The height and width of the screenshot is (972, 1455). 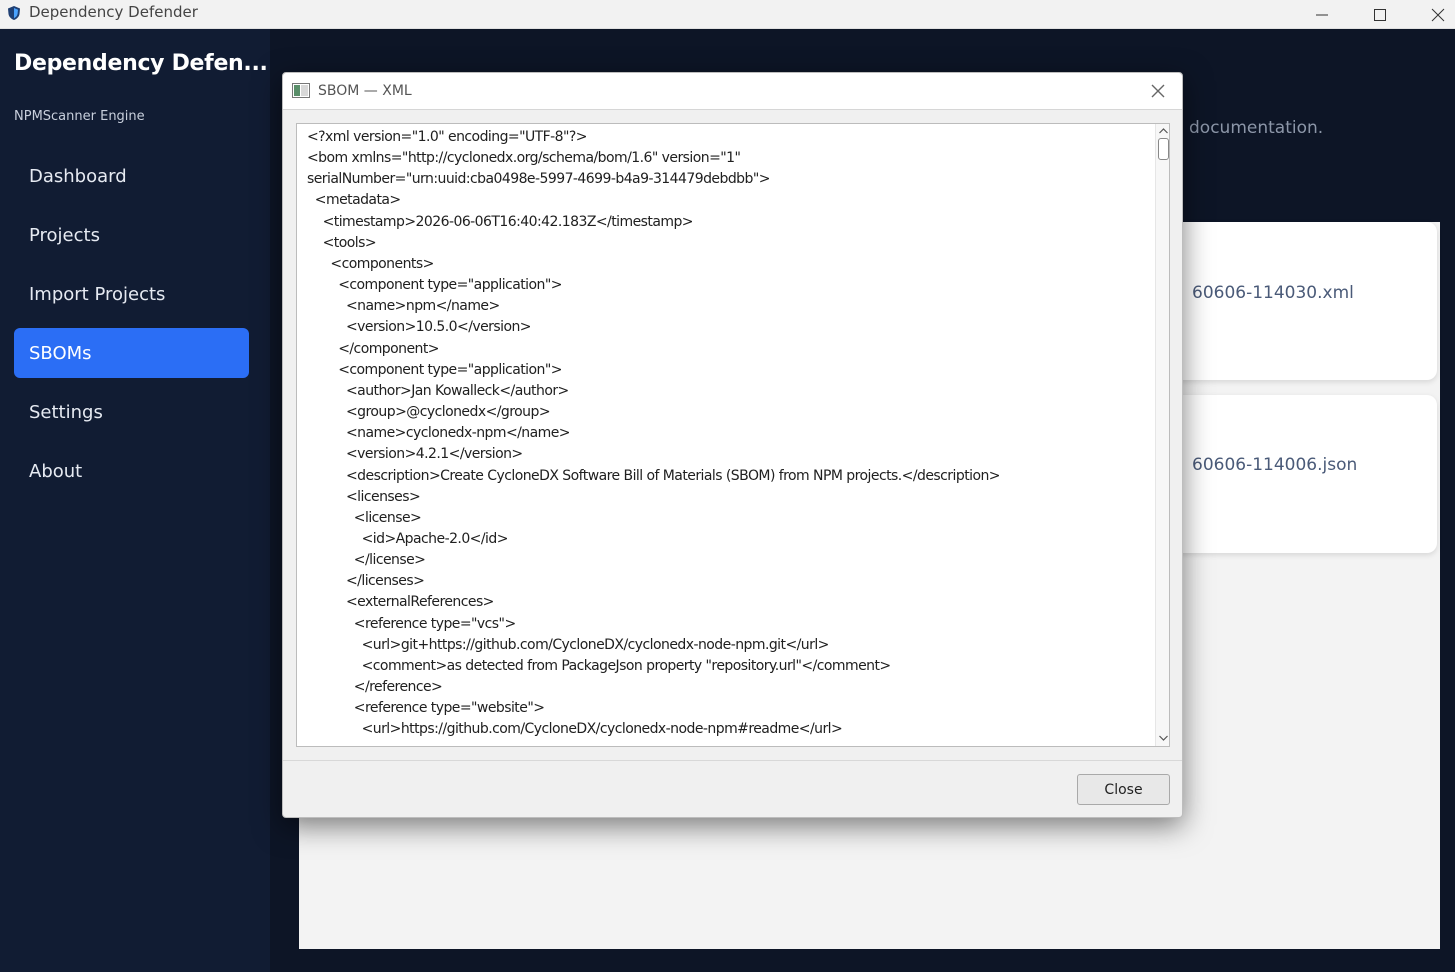 I want to click on dialog-title: SBOM — XML, so click(x=365, y=91).